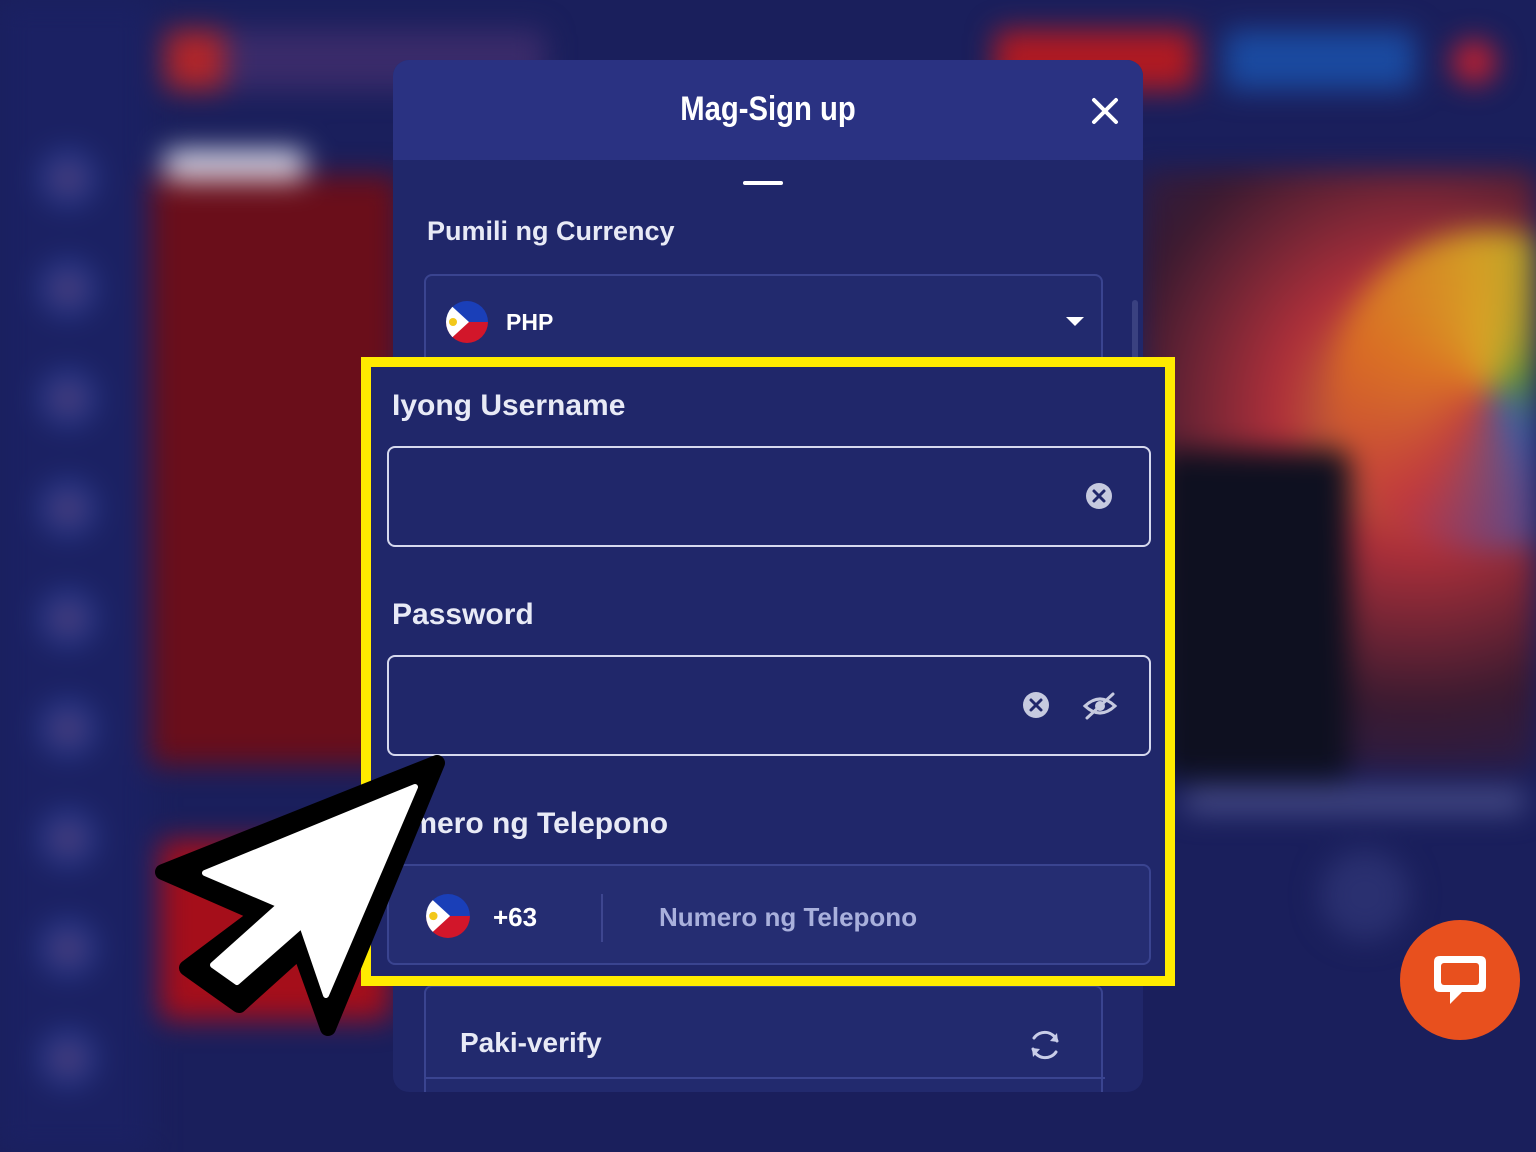 This screenshot has width=1536, height=1152. Describe the element at coordinates (515, 917) in the screenshot. I see `country-code-select: +63` at that location.